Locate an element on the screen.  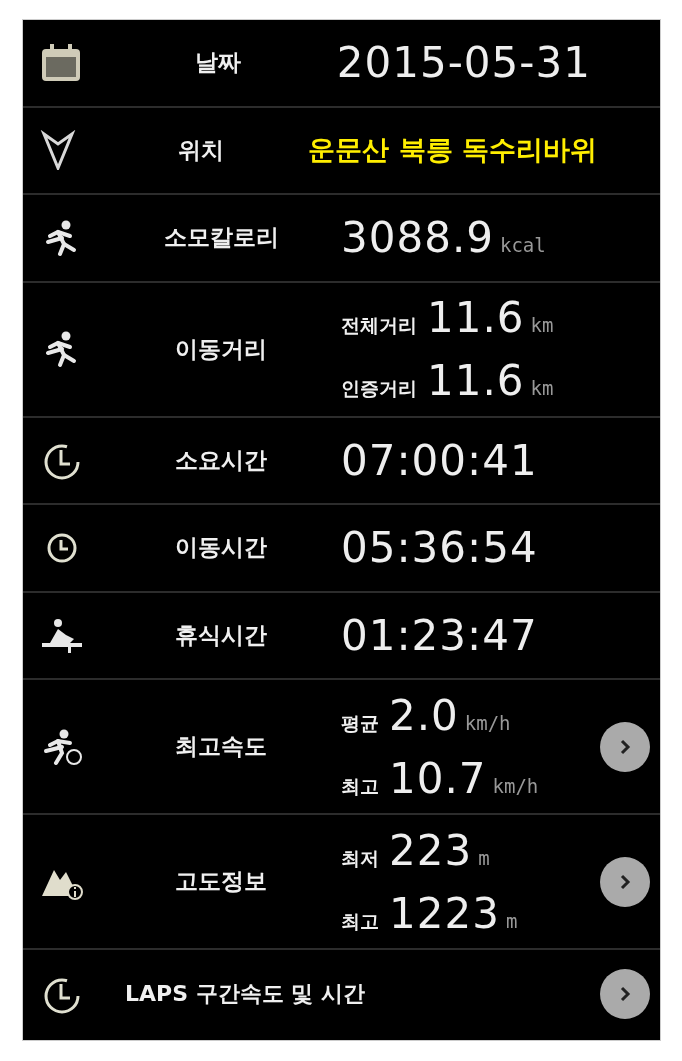
row-label: 이동거리 is located at coordinates (221, 349).